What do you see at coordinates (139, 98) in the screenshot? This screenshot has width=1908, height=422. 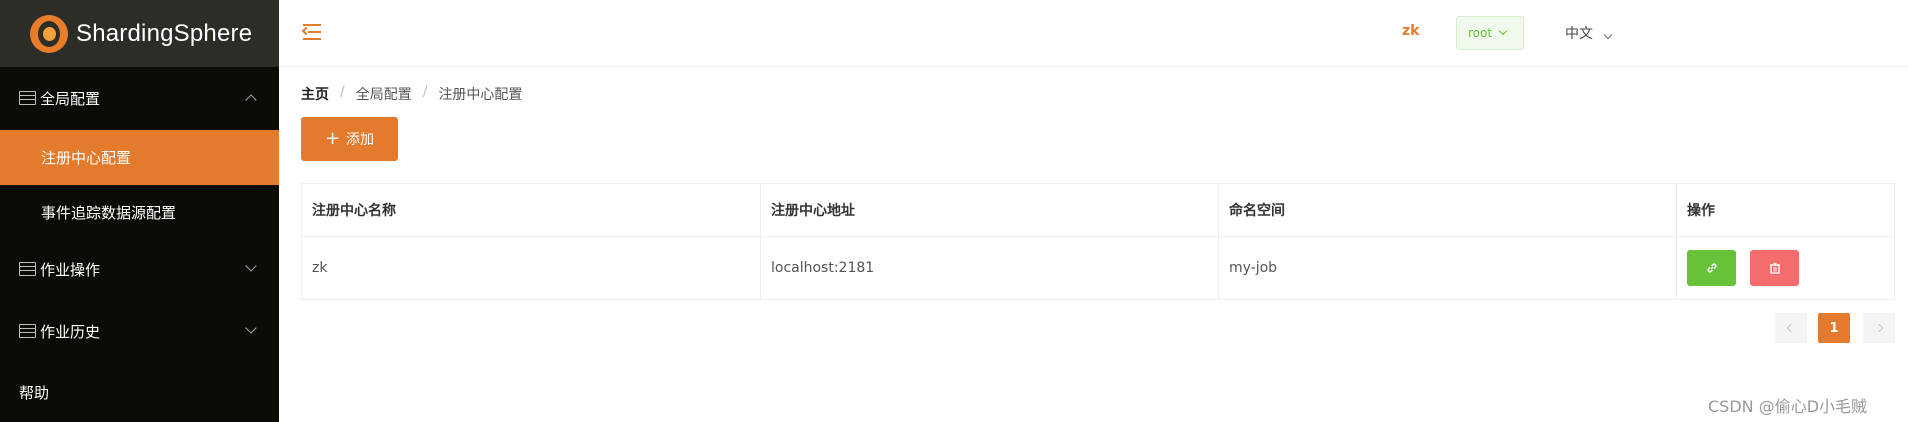 I see `sidebar-group-global-config: 全局配置` at bounding box center [139, 98].